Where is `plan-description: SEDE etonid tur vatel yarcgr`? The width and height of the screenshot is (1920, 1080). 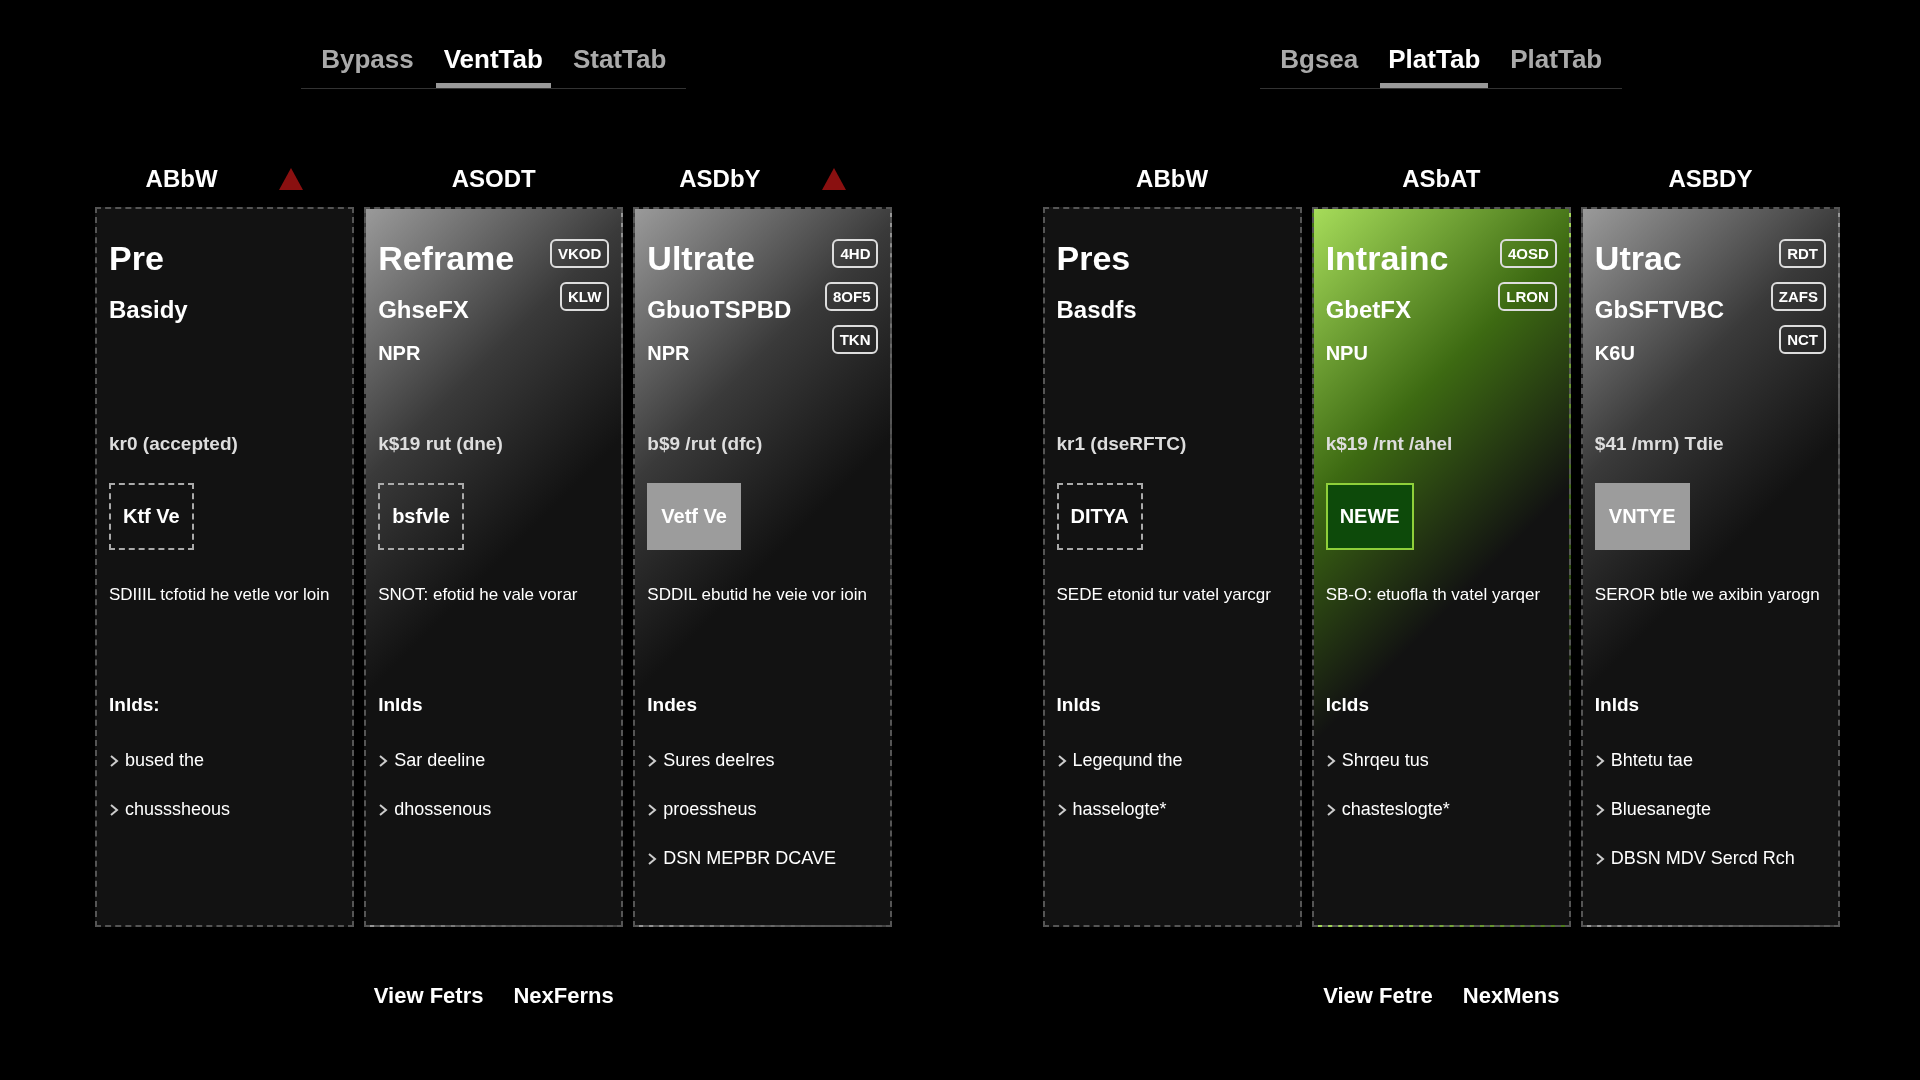 plan-description: SEDE etonid tur vatel yarcgr is located at coordinates (1164, 595).